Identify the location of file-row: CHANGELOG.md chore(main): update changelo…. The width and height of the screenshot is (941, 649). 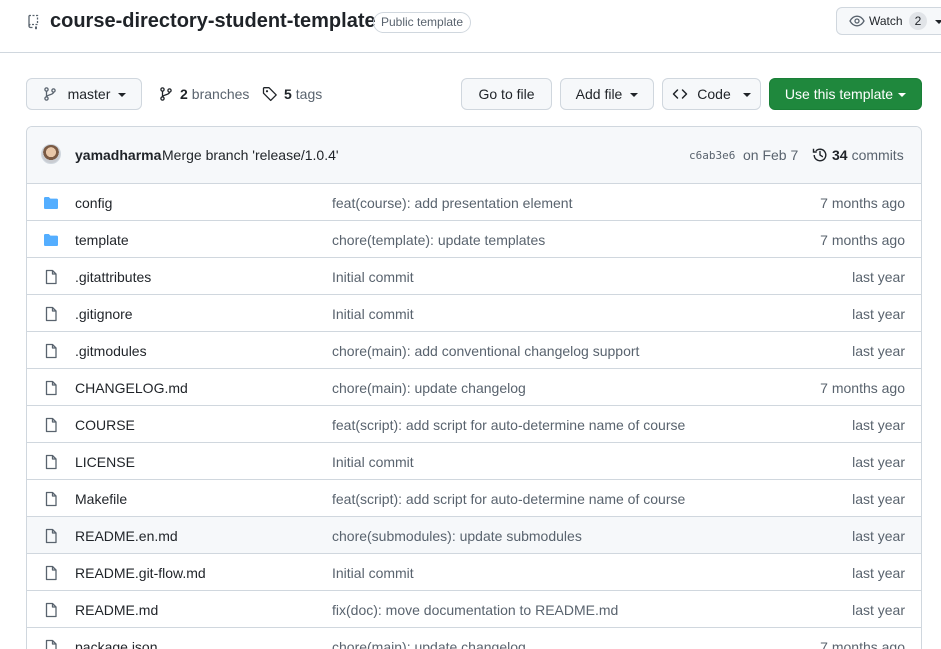
(474, 387).